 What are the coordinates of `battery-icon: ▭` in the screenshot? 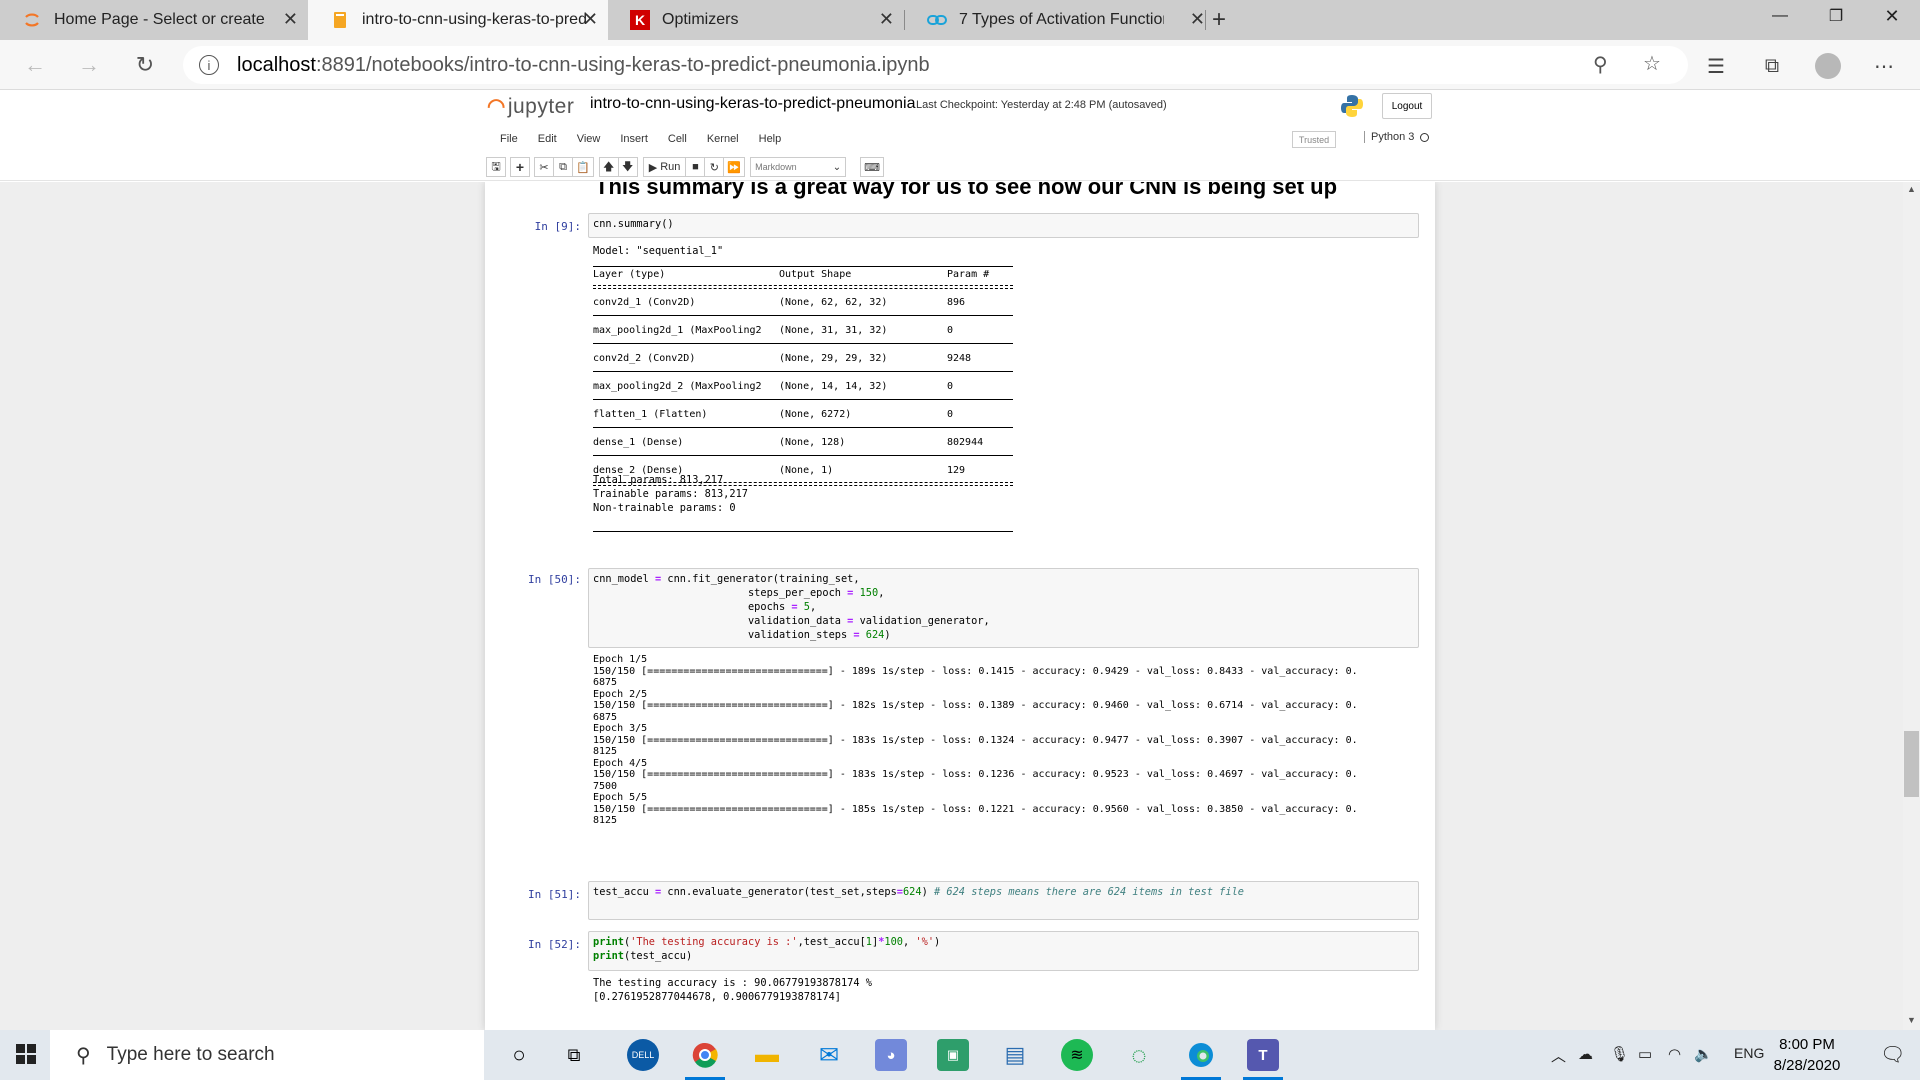 It's located at (1645, 1054).